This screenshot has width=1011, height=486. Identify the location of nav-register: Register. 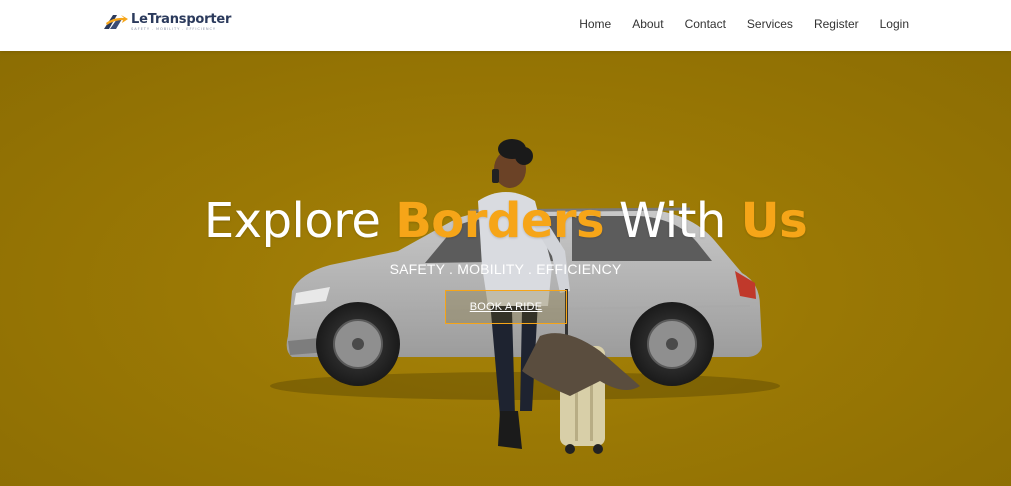
(836, 24).